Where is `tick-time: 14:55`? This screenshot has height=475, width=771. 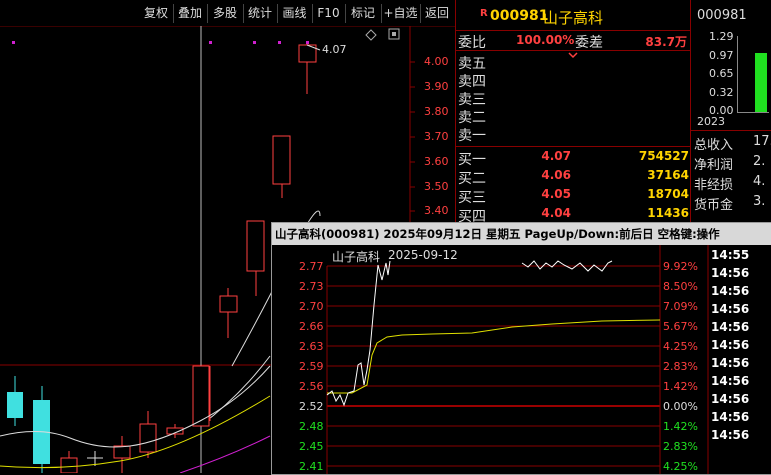
tick-time: 14:55 is located at coordinates (730, 255).